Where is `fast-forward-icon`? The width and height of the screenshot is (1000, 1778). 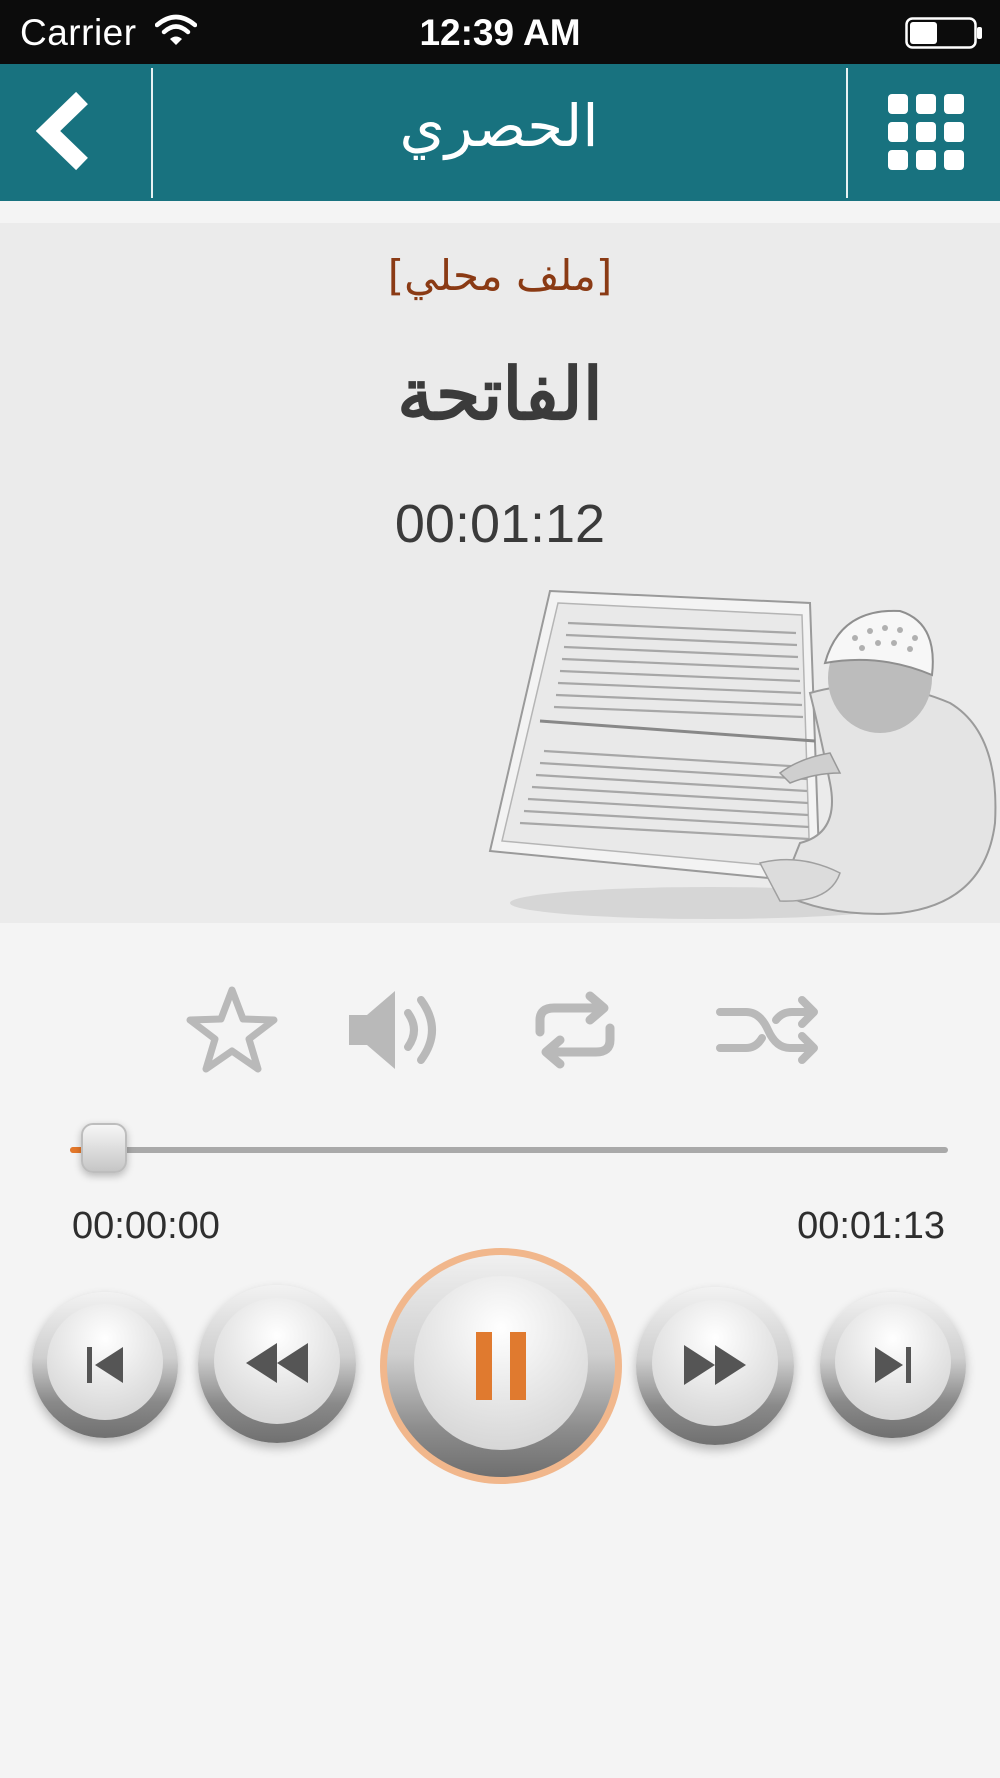
fast-forward-icon is located at coordinates (715, 1365).